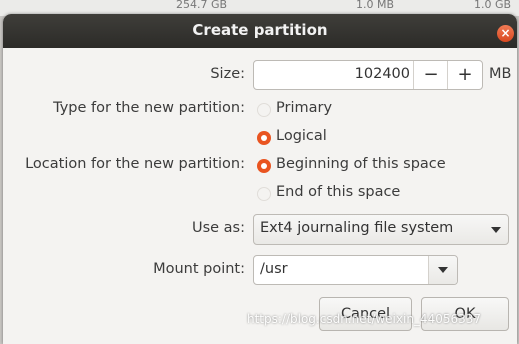  I want to click on dialog-title: Create partition, so click(260, 30).